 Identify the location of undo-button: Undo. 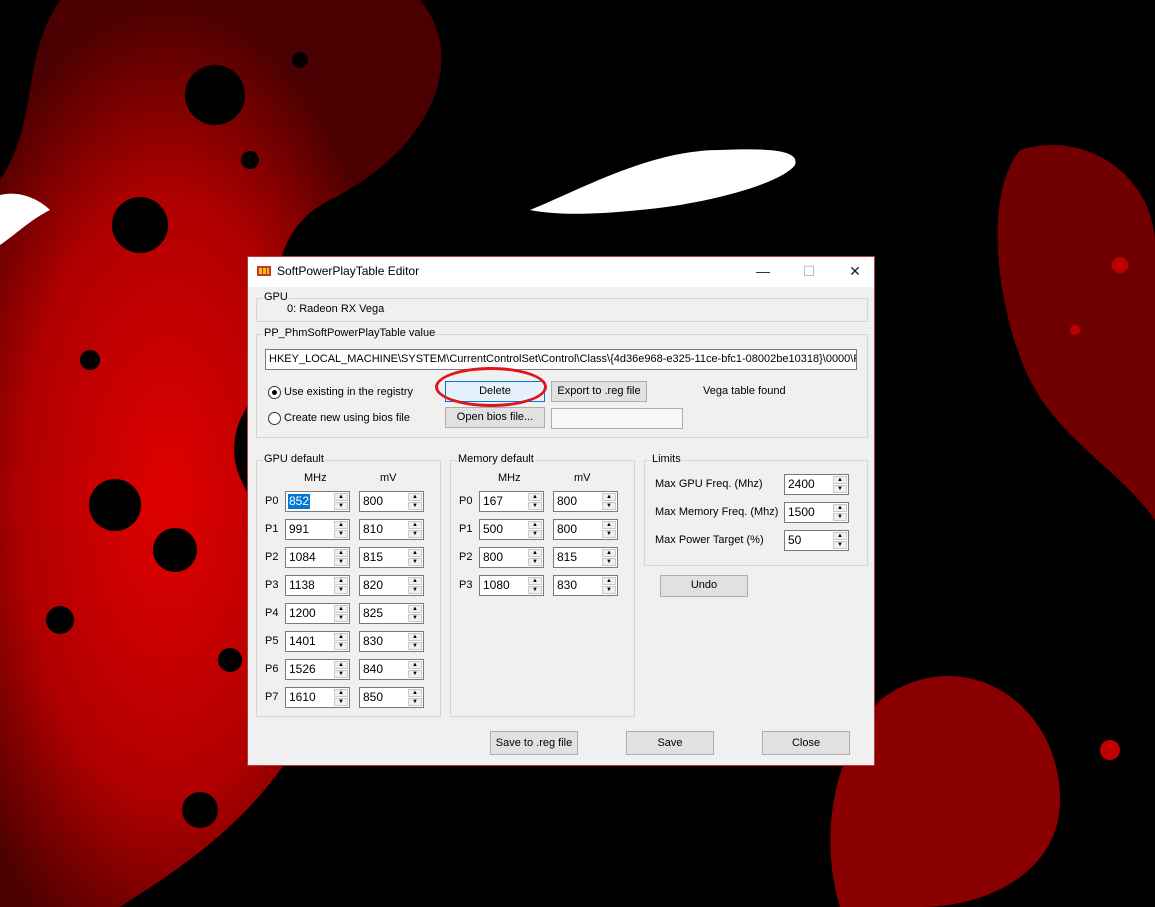
(704, 586).